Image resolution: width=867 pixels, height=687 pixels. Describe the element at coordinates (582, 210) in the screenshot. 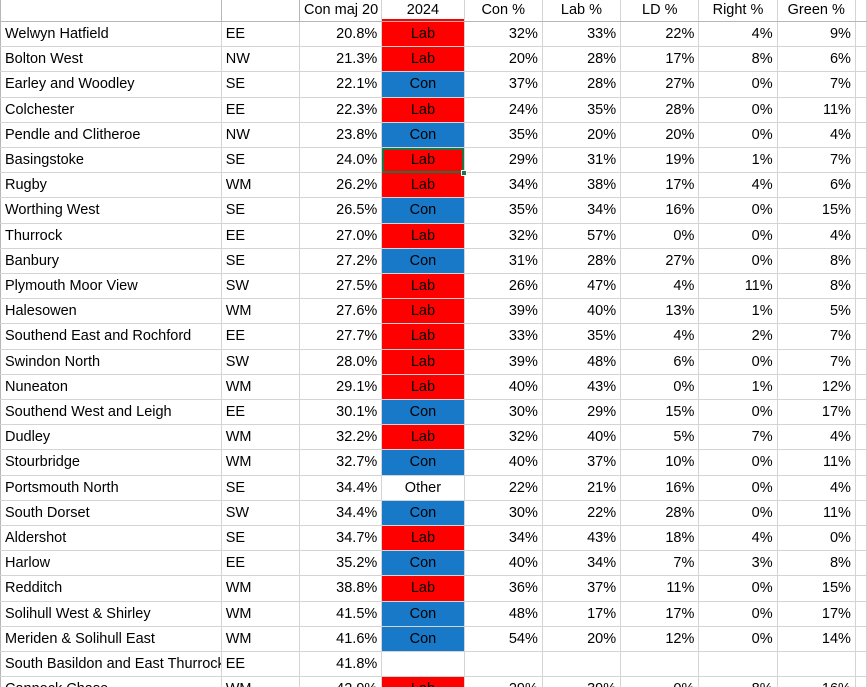

I see `cell-lab-pct: 34%` at that location.